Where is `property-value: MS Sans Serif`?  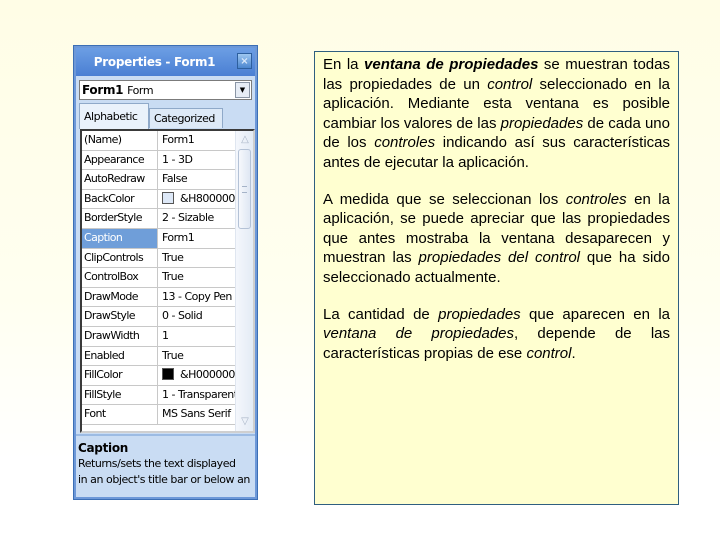
property-value: MS Sans Serif is located at coordinates (198, 414).